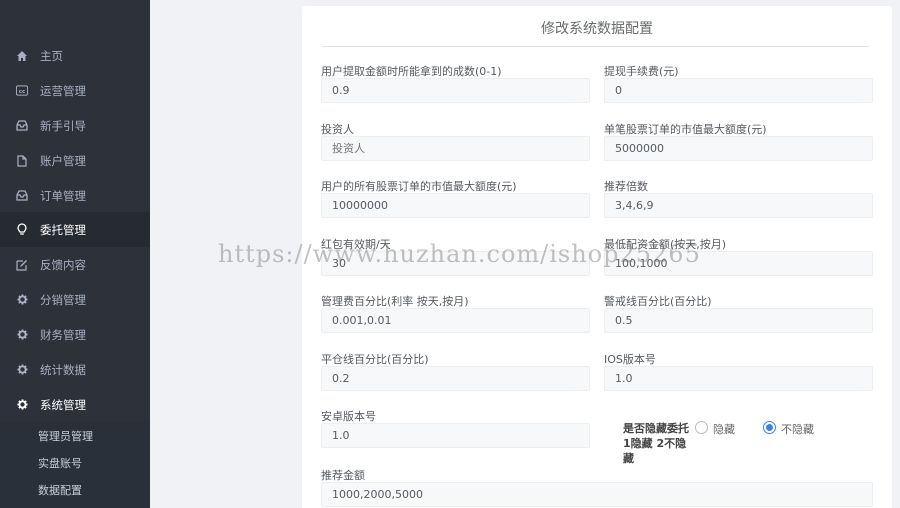  Describe the element at coordinates (459, 254) in the screenshot. I see `watermark: https://www.huzhan.com/ishop25265` at that location.